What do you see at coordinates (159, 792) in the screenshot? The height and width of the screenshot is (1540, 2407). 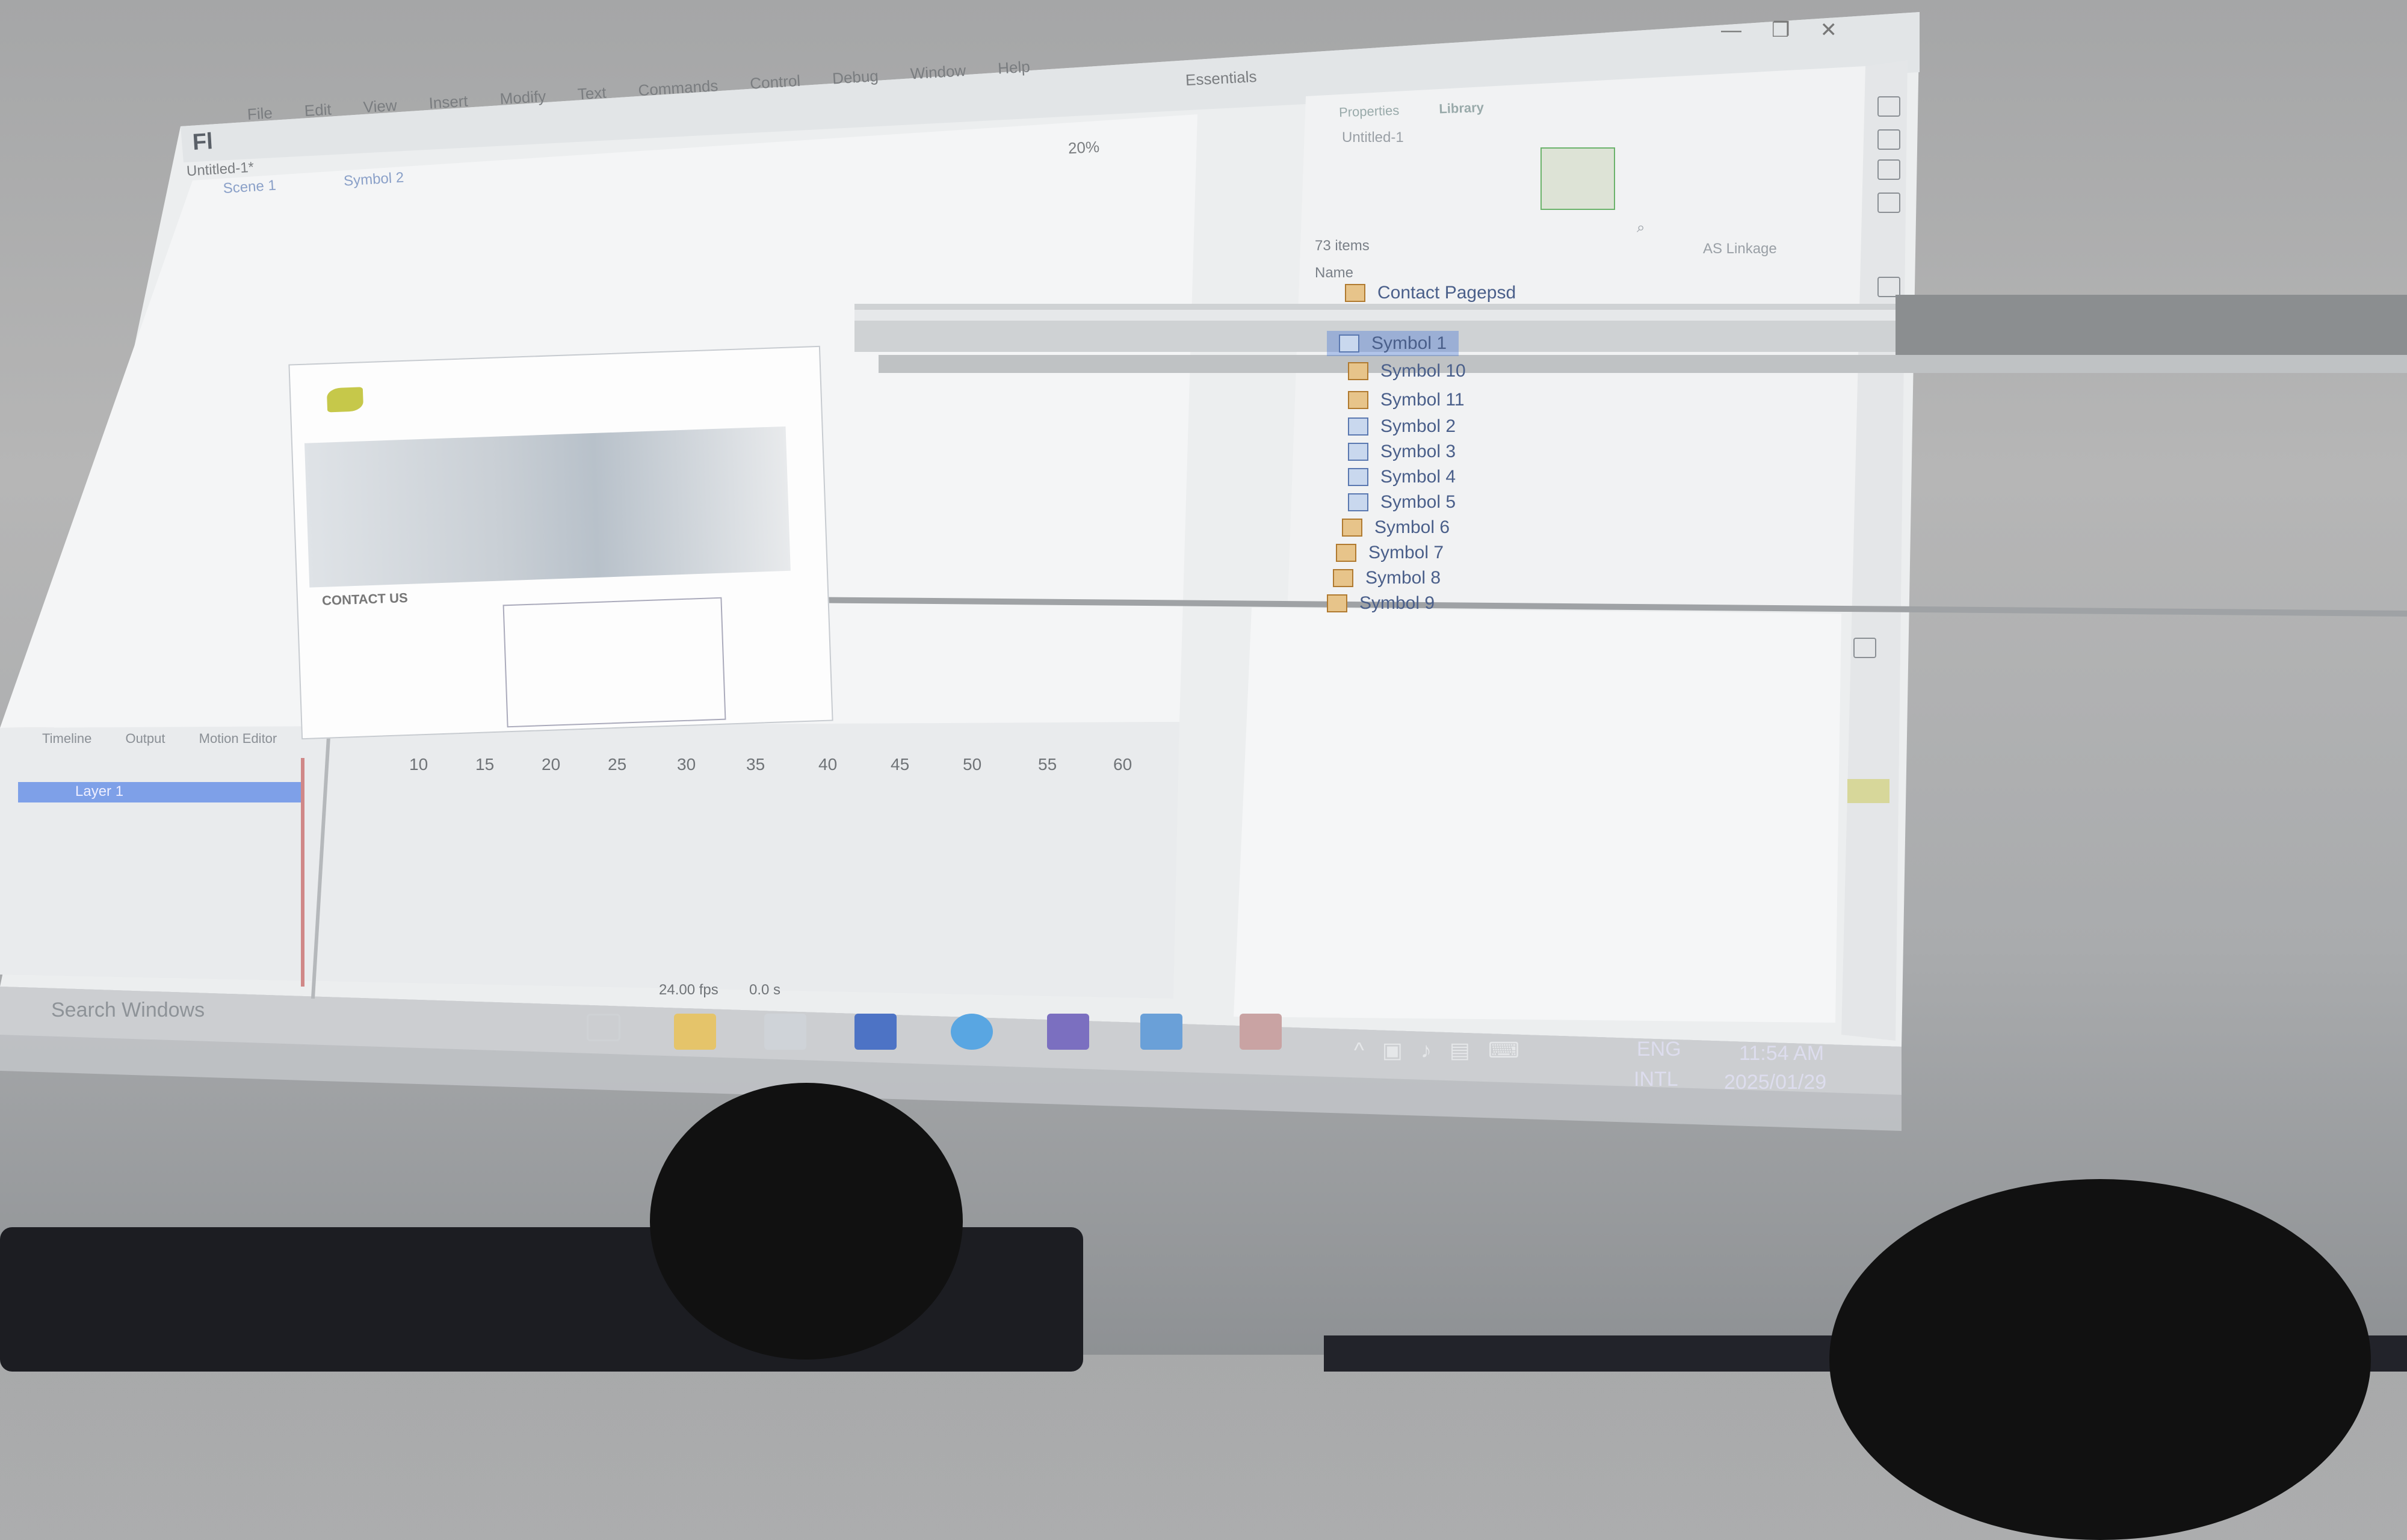 I see `layer-row: Layer 1` at bounding box center [159, 792].